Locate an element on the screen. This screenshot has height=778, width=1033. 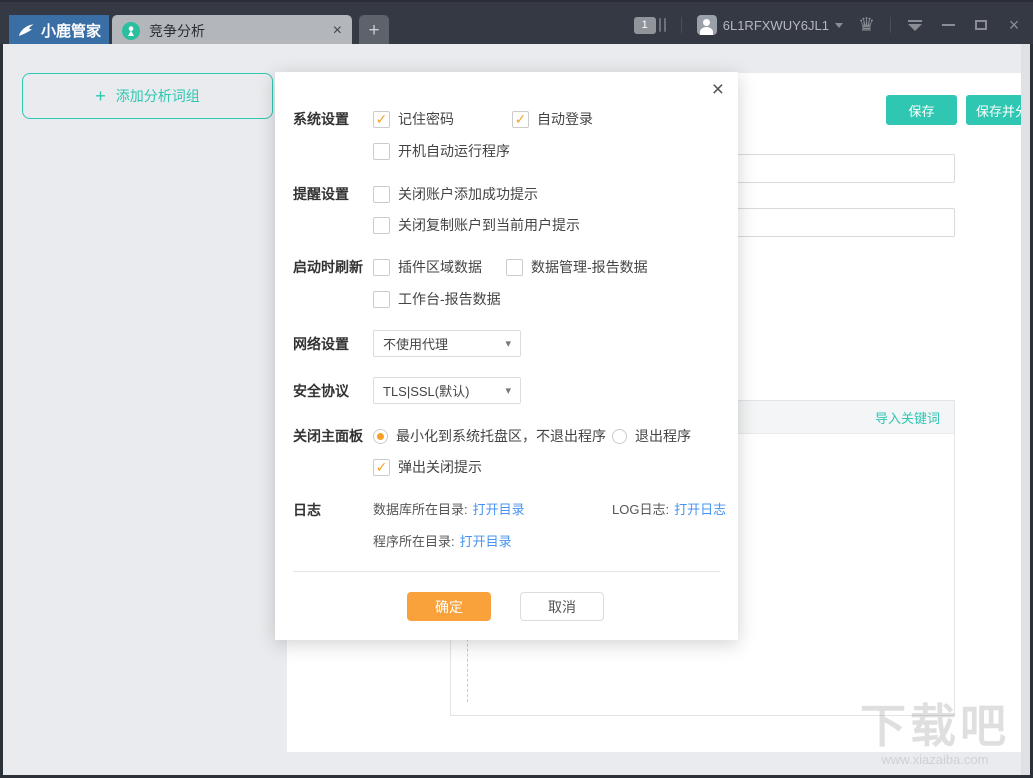
security-protocol-row: 安全协议 TLS|SSL(默认) ▾ is located at coordinates (506, 390).